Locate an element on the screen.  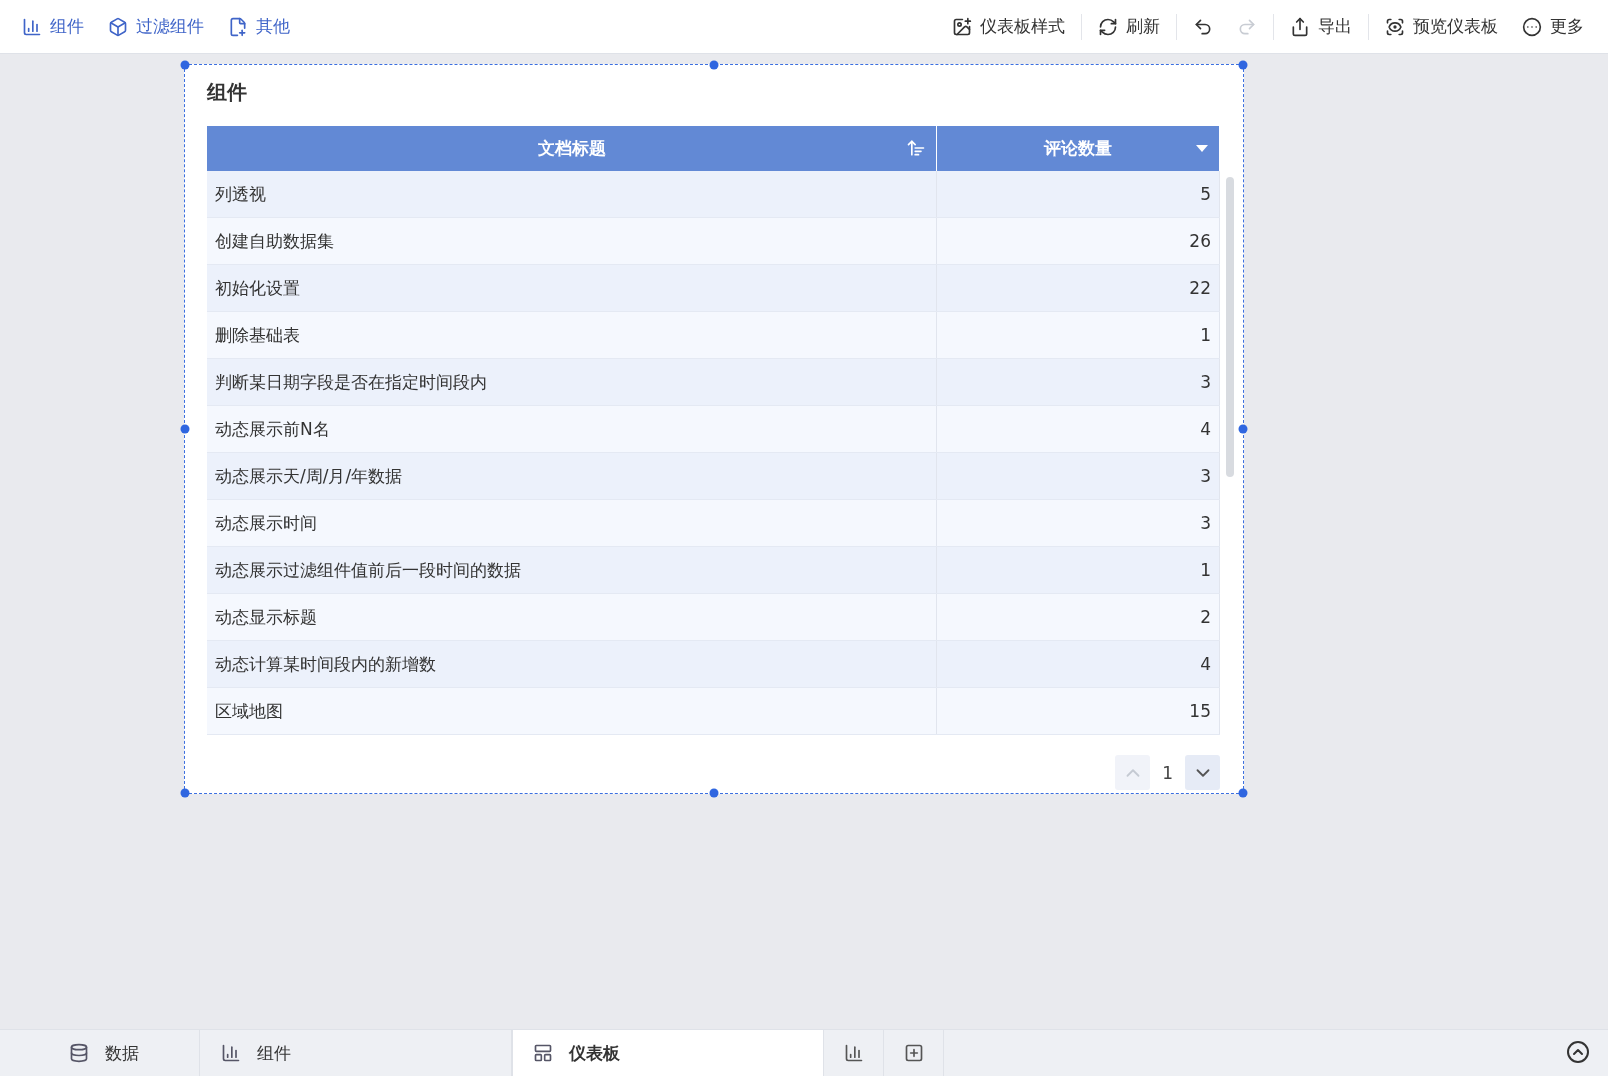
table-cell: 动态计算某时间段内的新增数 is located at coordinates (572, 664).